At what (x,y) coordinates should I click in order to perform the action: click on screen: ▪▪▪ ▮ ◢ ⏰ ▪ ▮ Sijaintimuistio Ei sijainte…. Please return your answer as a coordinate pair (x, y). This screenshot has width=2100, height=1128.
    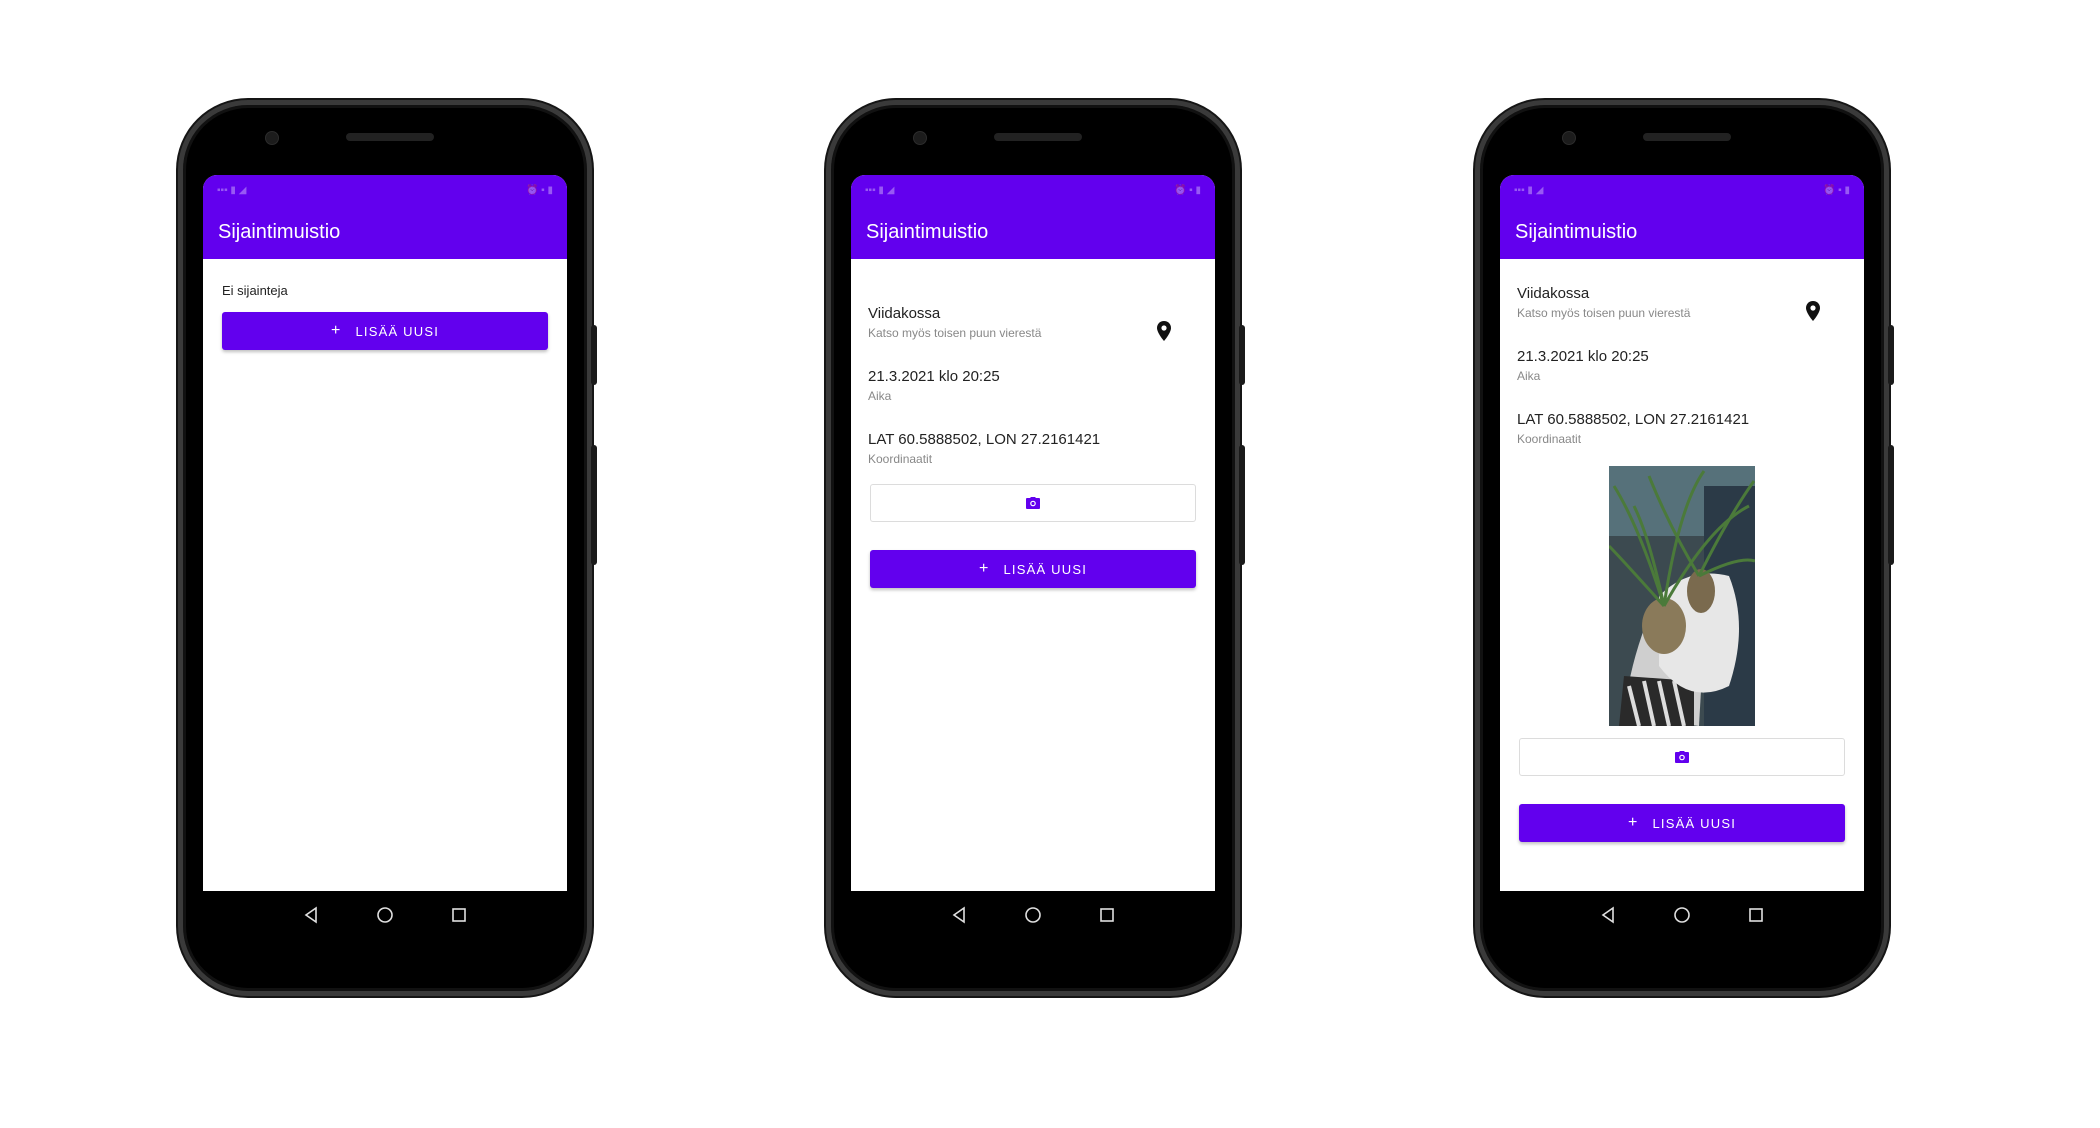
    Looking at the image, I should click on (385, 533).